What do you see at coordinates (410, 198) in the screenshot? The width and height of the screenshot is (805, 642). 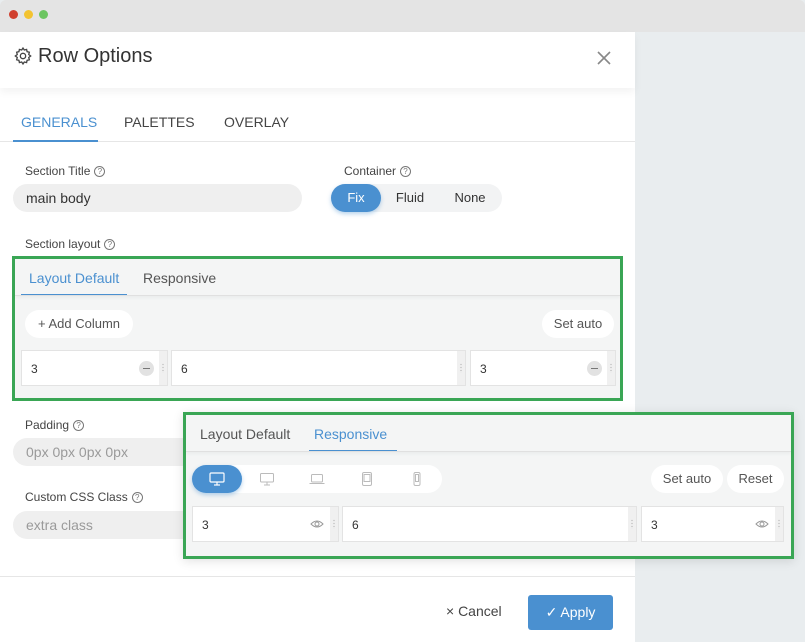 I see `container-option-fluid: Fluid` at bounding box center [410, 198].